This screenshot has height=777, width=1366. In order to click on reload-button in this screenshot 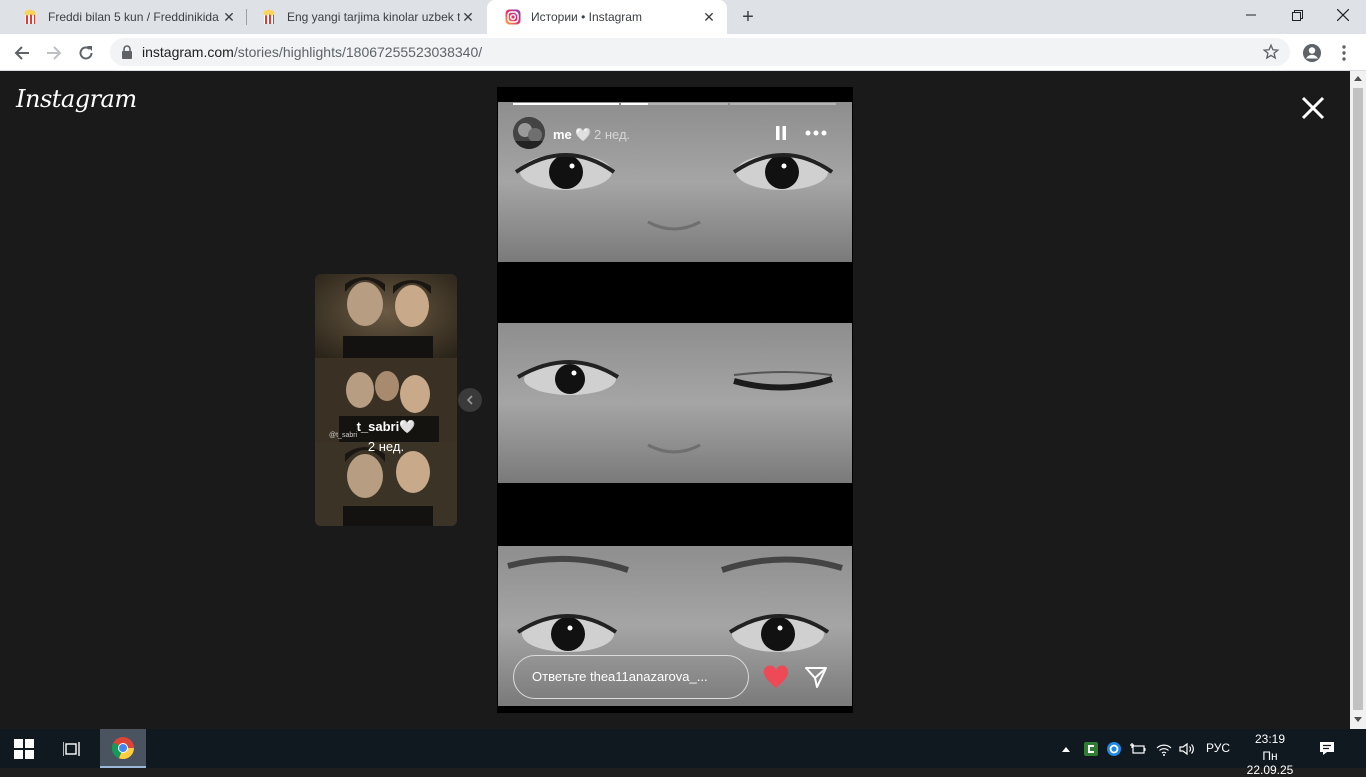, I will do `click(86, 53)`.